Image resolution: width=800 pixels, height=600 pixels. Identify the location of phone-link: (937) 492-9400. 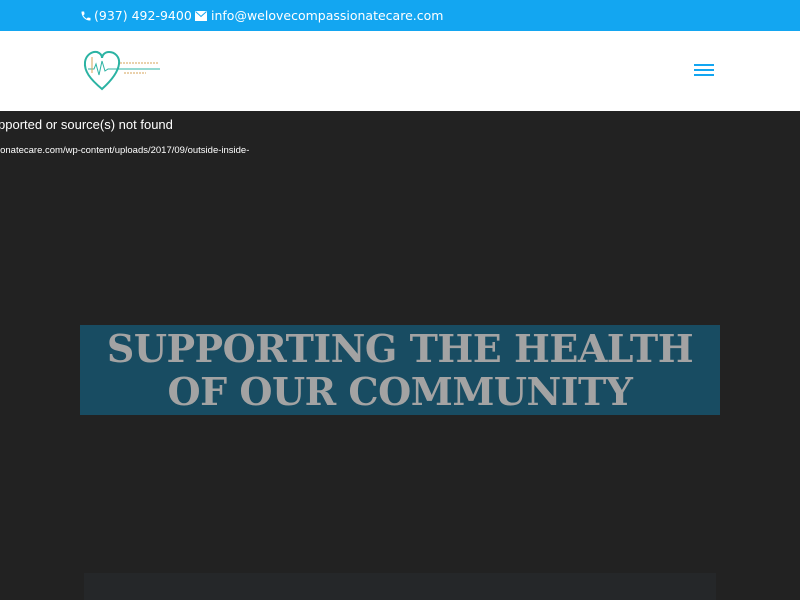
(136, 15).